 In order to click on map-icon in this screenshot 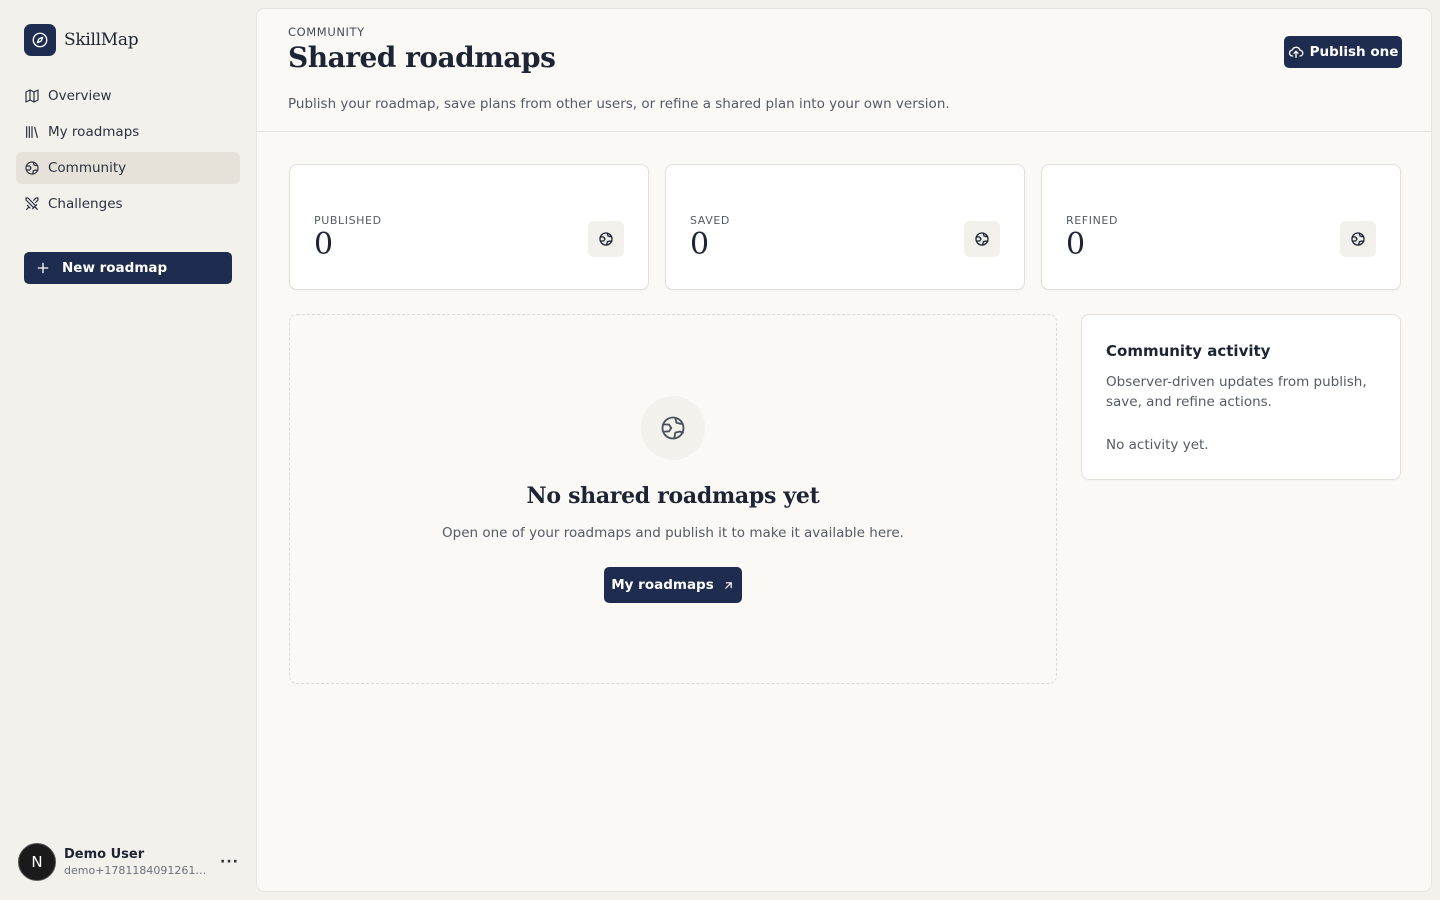, I will do `click(32, 96)`.